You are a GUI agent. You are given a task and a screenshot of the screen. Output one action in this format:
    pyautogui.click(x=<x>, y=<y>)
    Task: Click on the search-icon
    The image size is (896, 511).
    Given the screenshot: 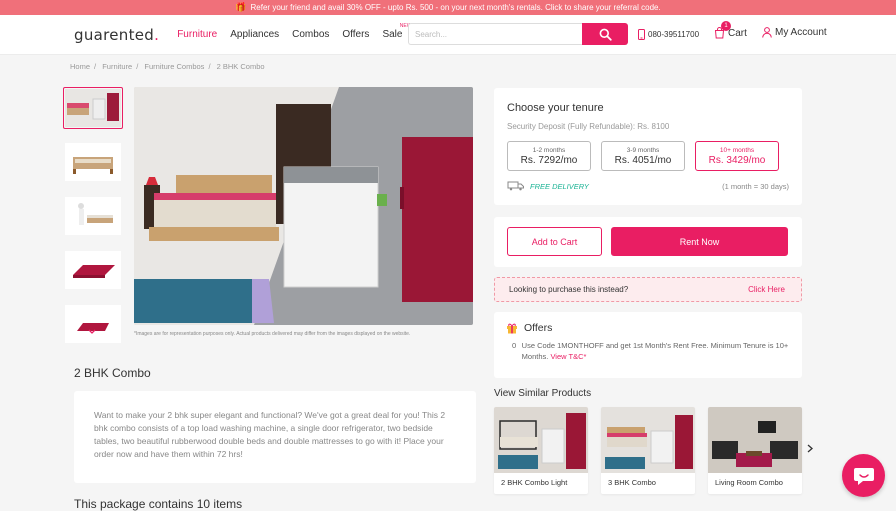 What is the action you would take?
    pyautogui.click(x=605, y=34)
    